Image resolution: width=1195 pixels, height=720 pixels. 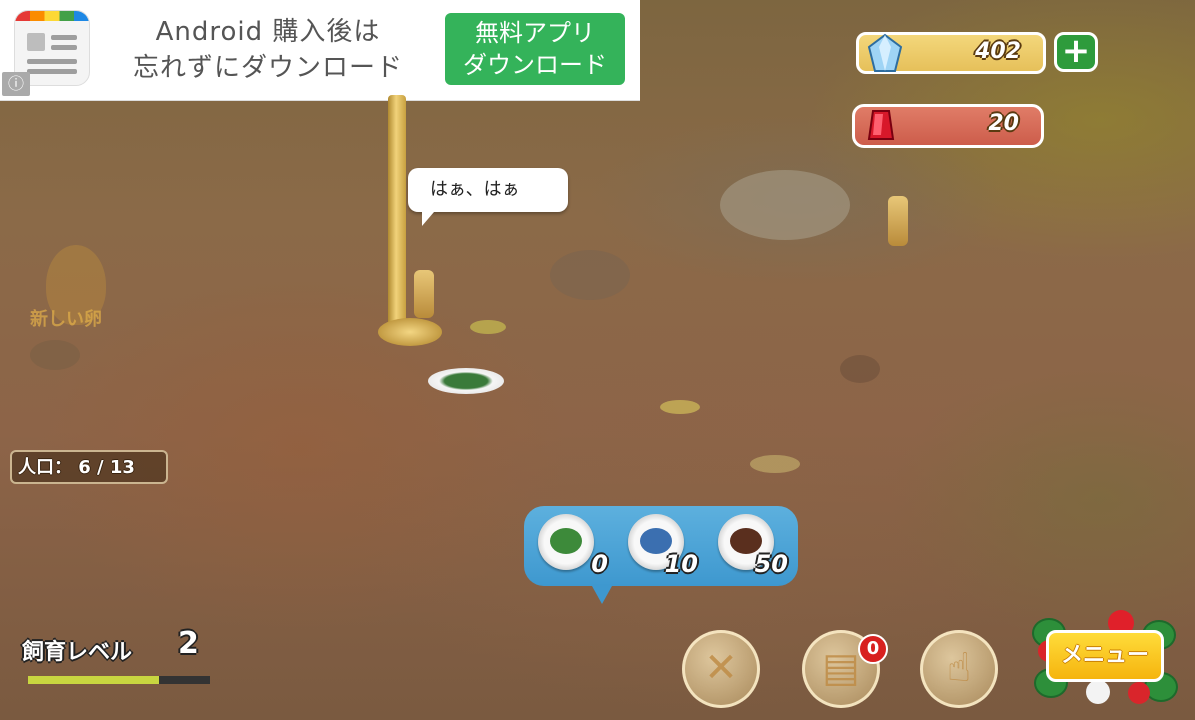 I want to click on breeding-level-value: 2, so click(x=188, y=643).